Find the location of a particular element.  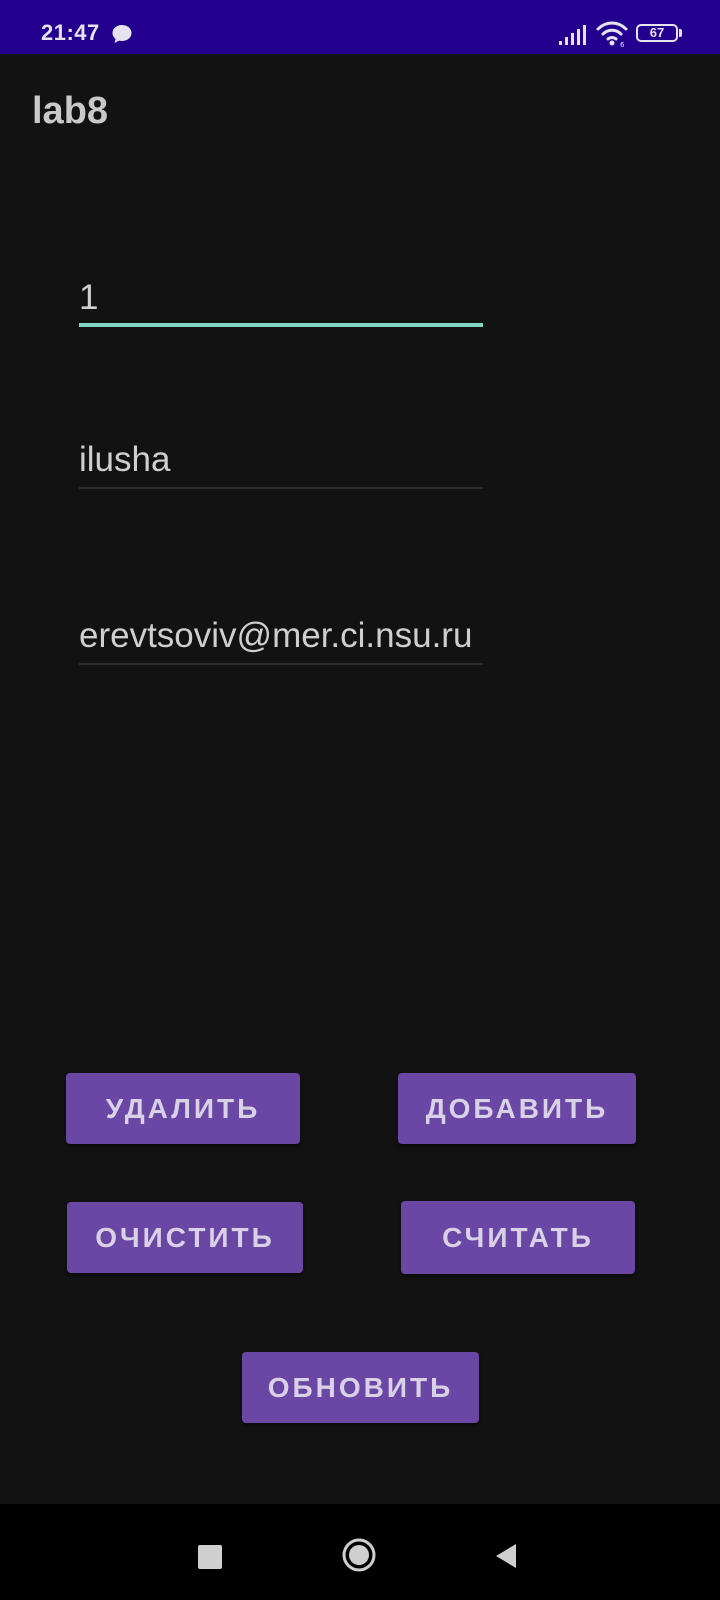

battery-tip is located at coordinates (680, 33).